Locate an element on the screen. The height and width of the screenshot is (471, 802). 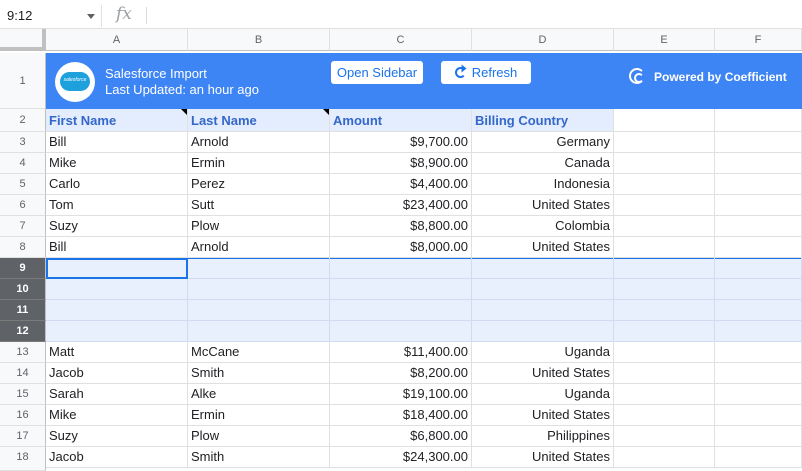
column-header-a: A is located at coordinates (117, 40).